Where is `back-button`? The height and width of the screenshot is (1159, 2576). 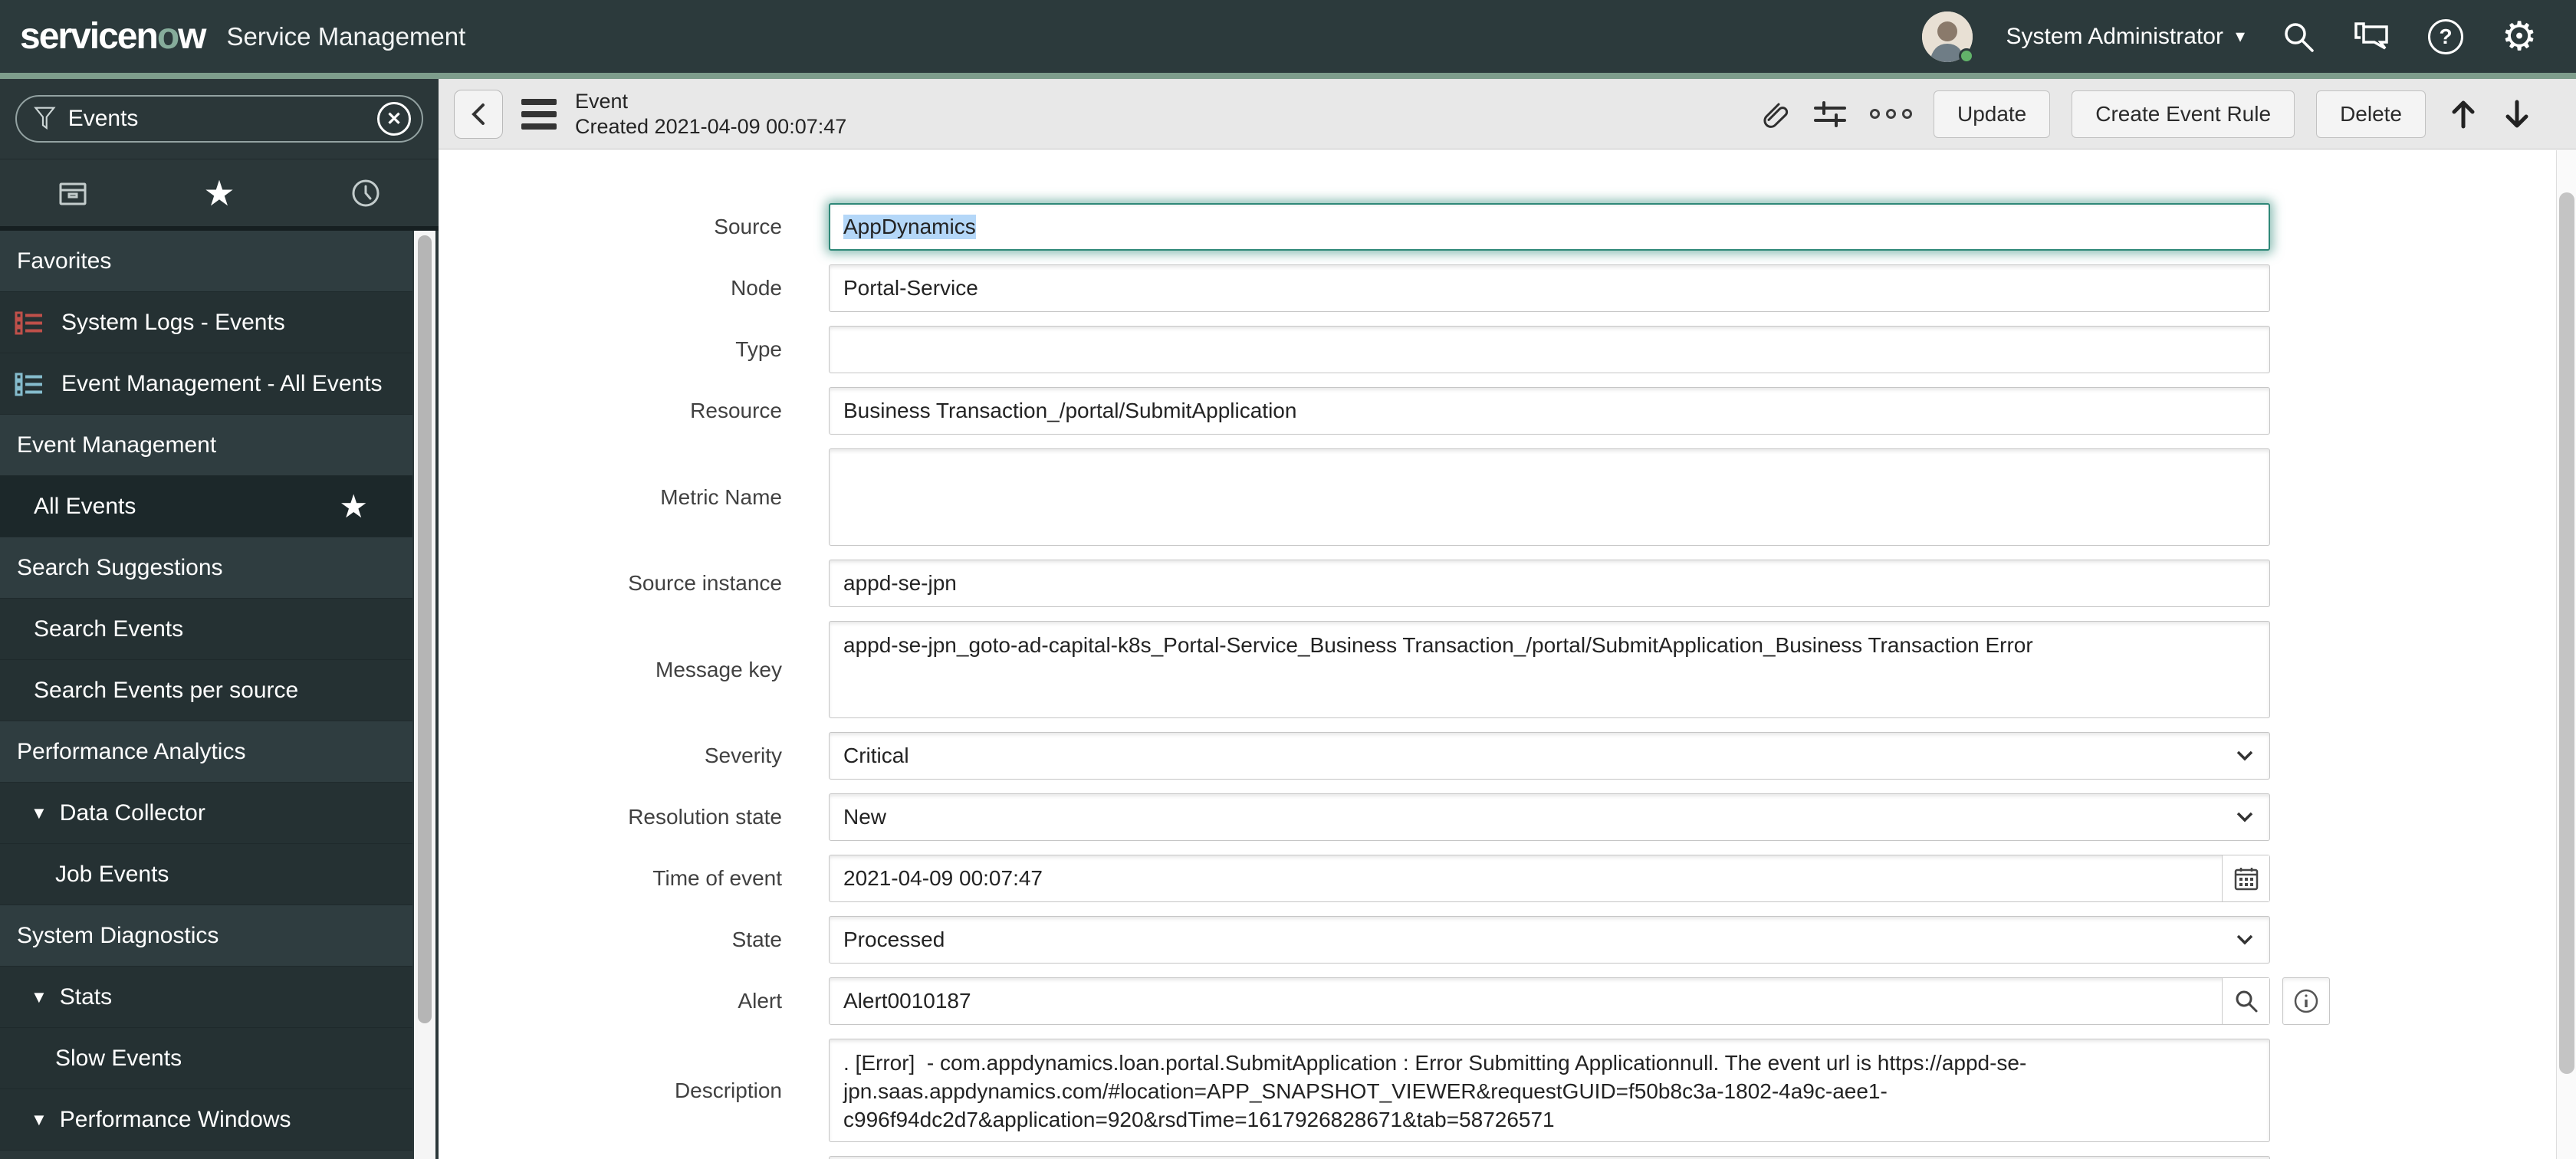 back-button is located at coordinates (479, 114).